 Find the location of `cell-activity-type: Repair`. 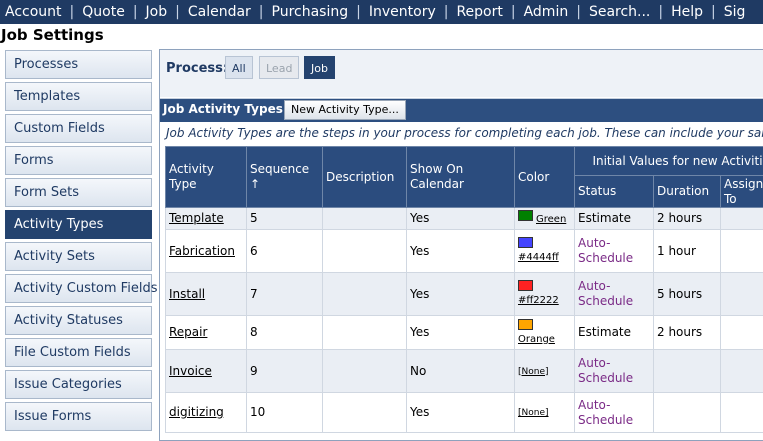

cell-activity-type: Repair is located at coordinates (206, 333).